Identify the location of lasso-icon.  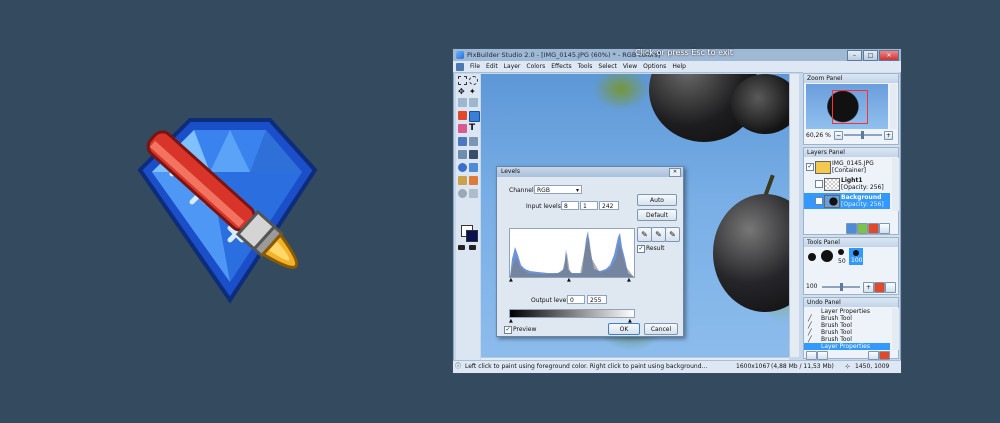
(462, 102).